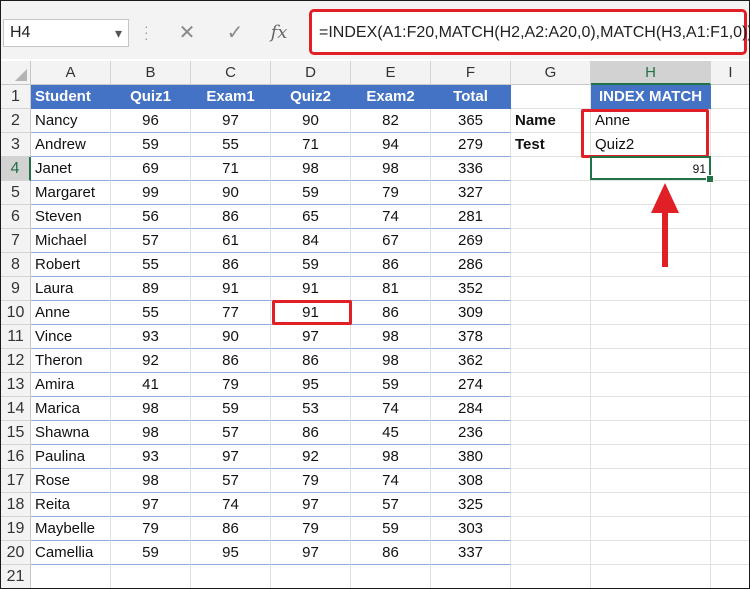 This screenshot has width=750, height=589. I want to click on student-name-cell: Margaret, so click(71, 193).